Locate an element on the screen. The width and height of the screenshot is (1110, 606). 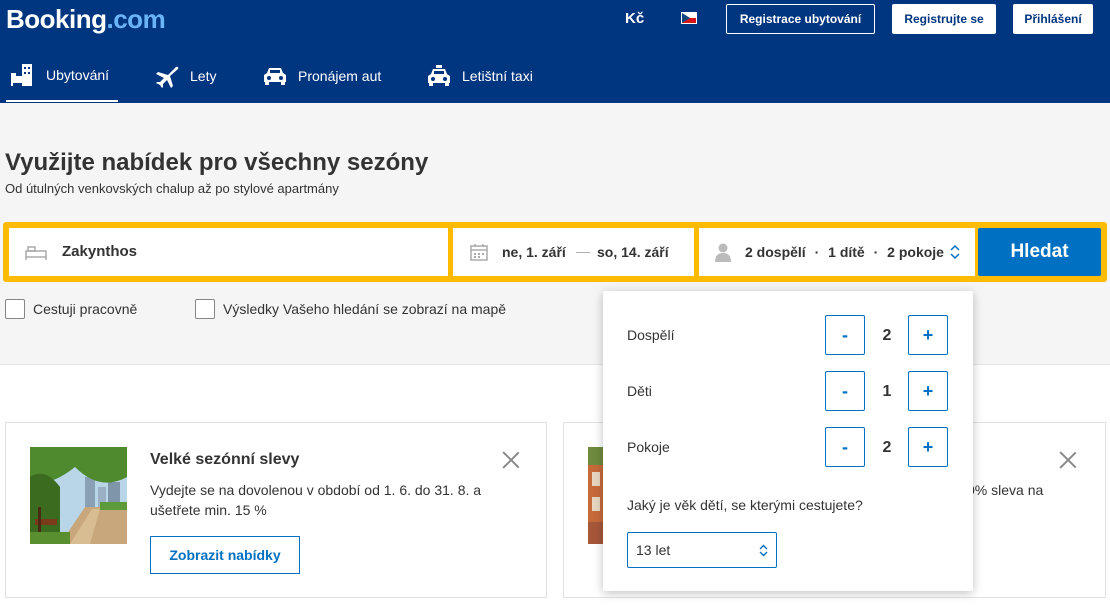
calendar-icon is located at coordinates (479, 254).